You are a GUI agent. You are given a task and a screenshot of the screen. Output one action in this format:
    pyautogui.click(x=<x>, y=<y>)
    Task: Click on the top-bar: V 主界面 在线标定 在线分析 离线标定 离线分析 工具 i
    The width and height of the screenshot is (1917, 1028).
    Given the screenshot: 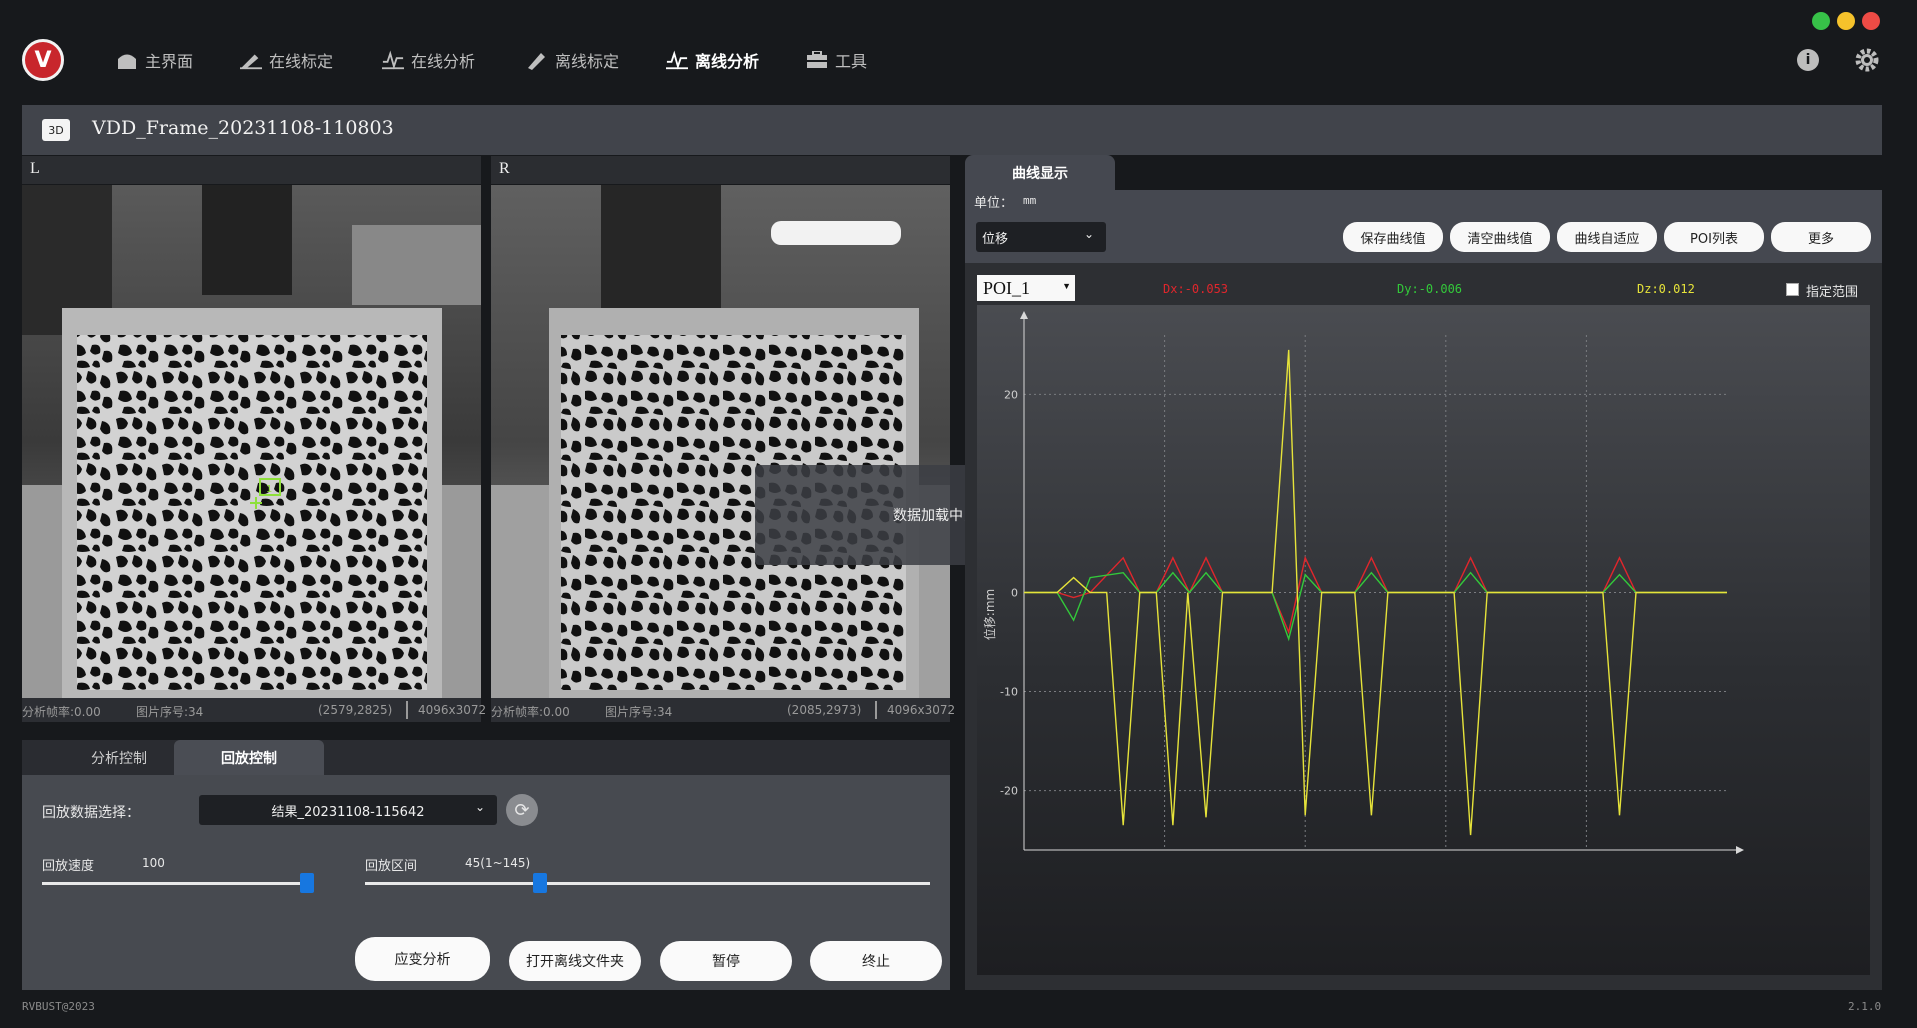 What is the action you would take?
    pyautogui.click(x=958, y=50)
    